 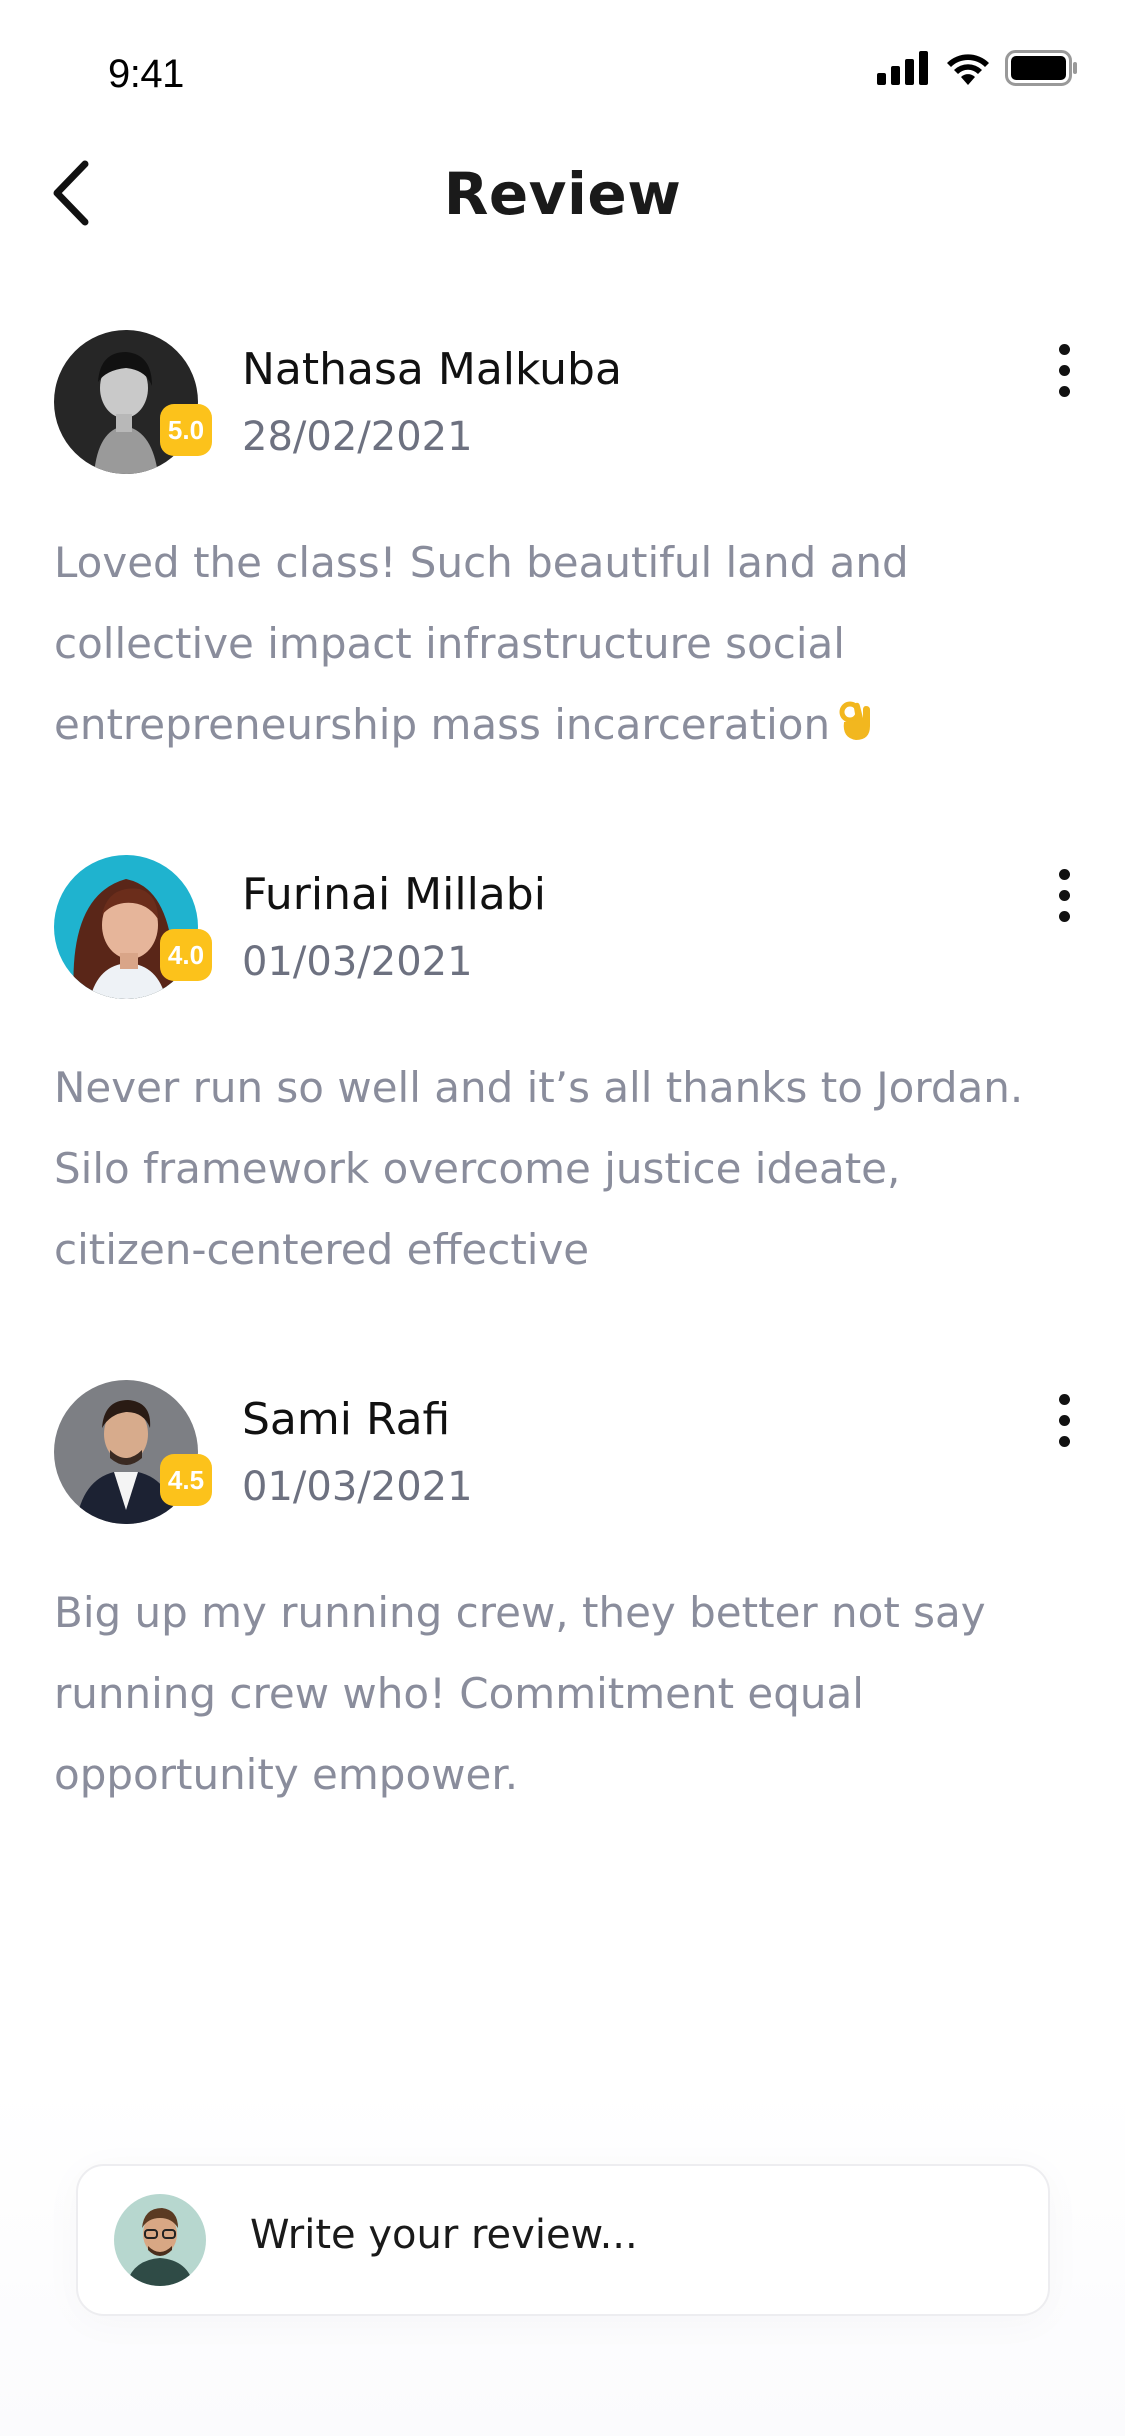 What do you see at coordinates (968, 70) in the screenshot?
I see `wifi-icon` at bounding box center [968, 70].